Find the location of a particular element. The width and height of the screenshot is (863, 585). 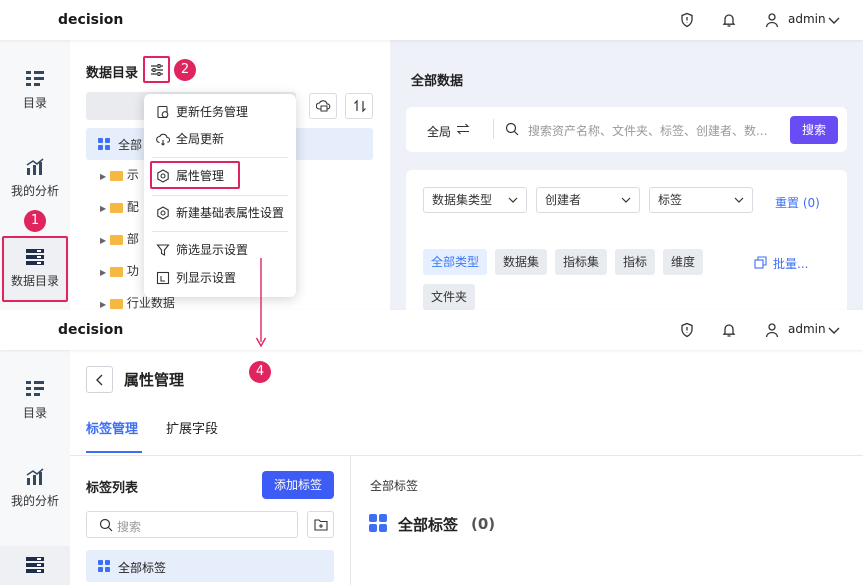

type-chip-folder: 文件夹 is located at coordinates (449, 297).